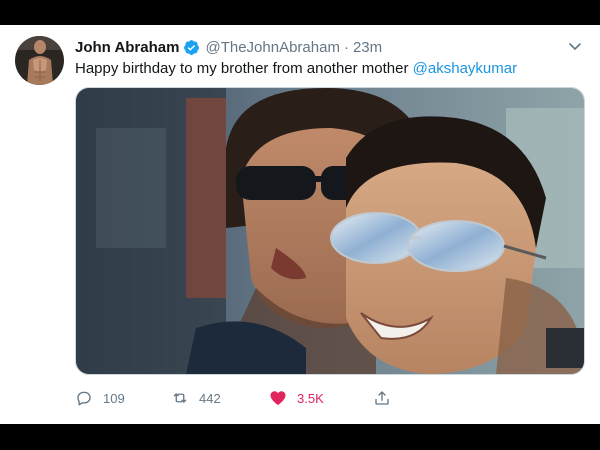  Describe the element at coordinates (300, 12) in the screenshot. I see `letterbox-top` at that location.